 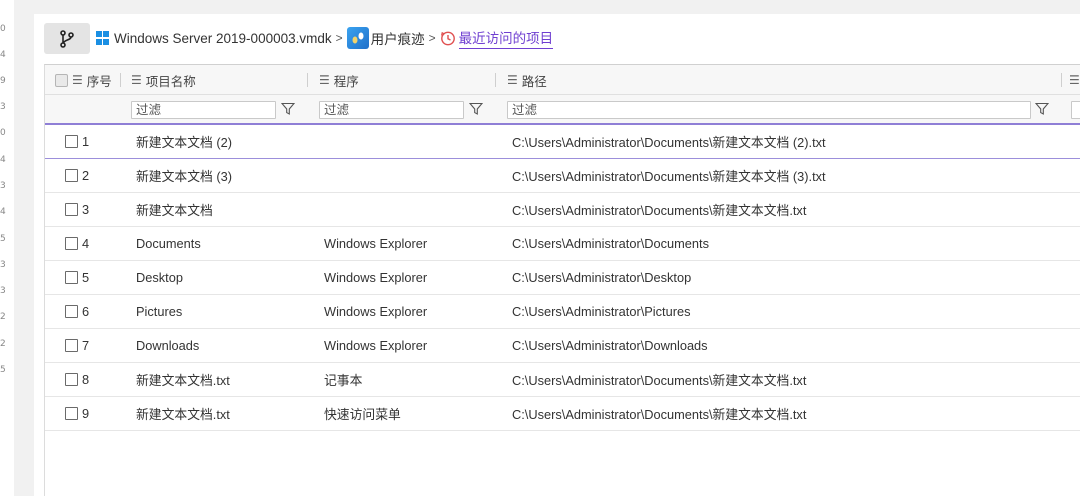 What do you see at coordinates (610, 243) in the screenshot?
I see `row-path: C:\Users\Administrator\Documents` at bounding box center [610, 243].